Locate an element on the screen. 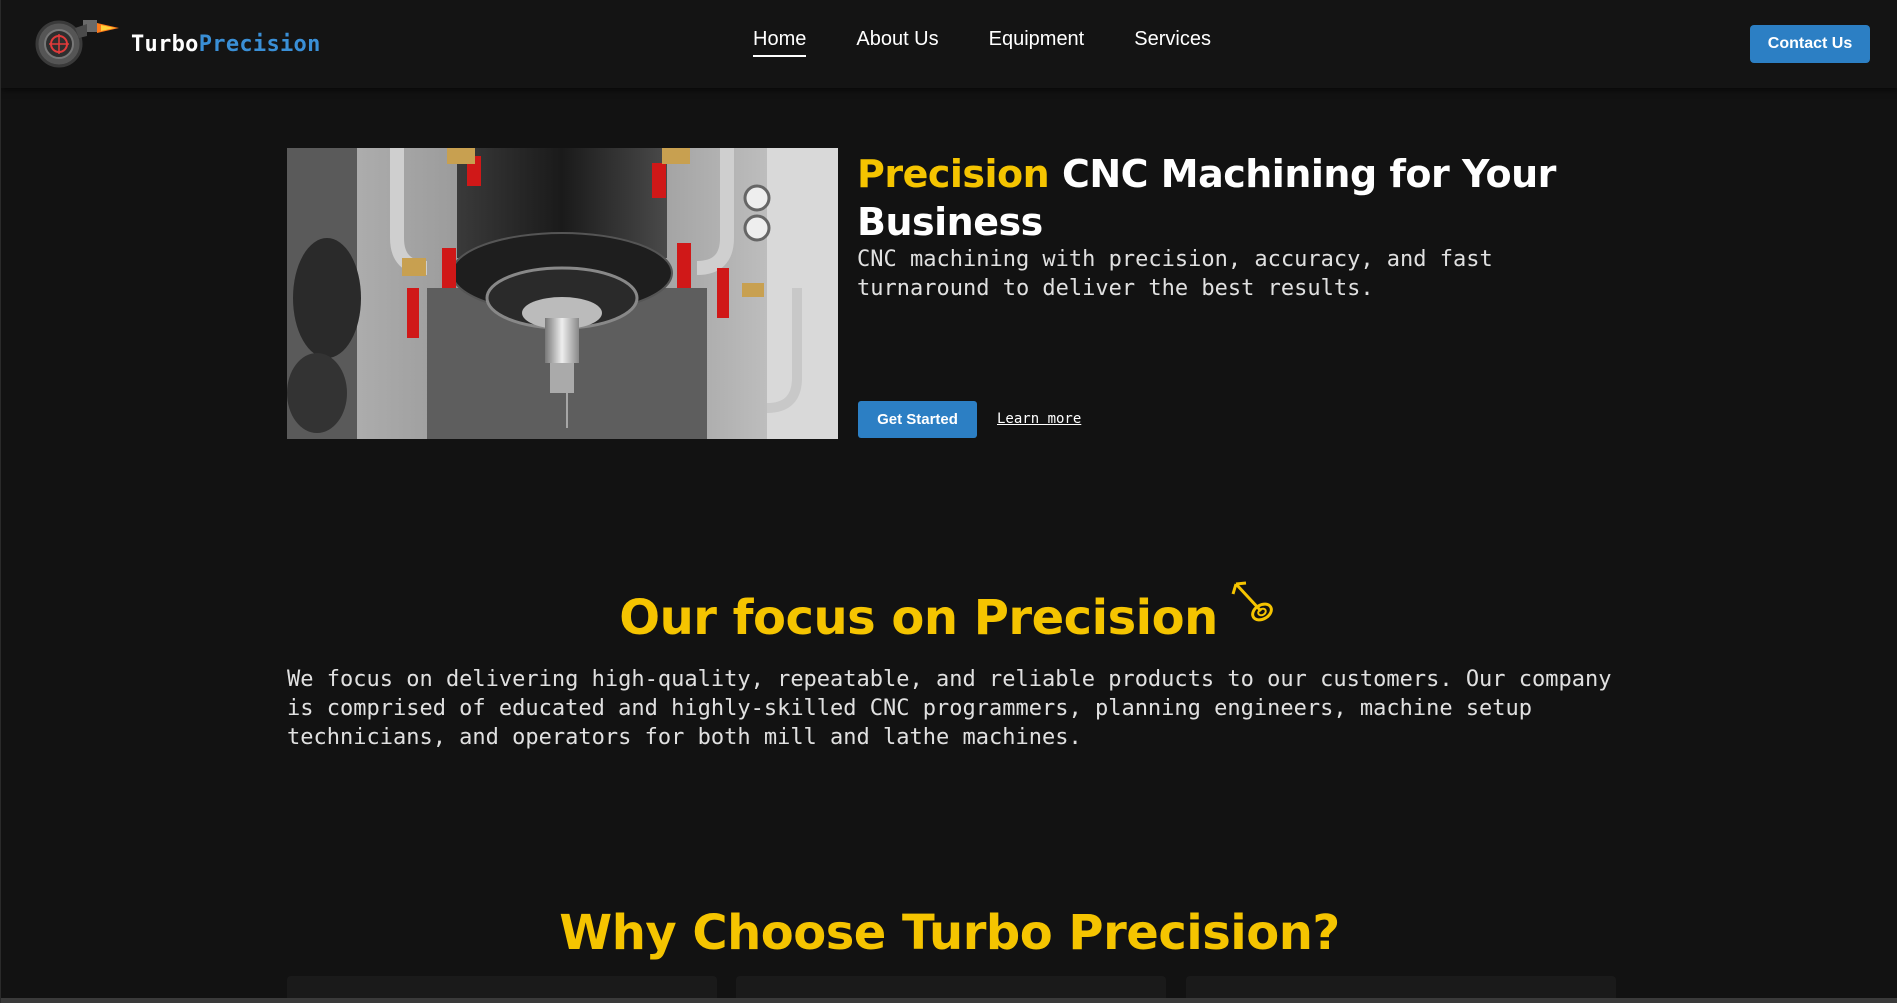  hero-image is located at coordinates (562, 293).